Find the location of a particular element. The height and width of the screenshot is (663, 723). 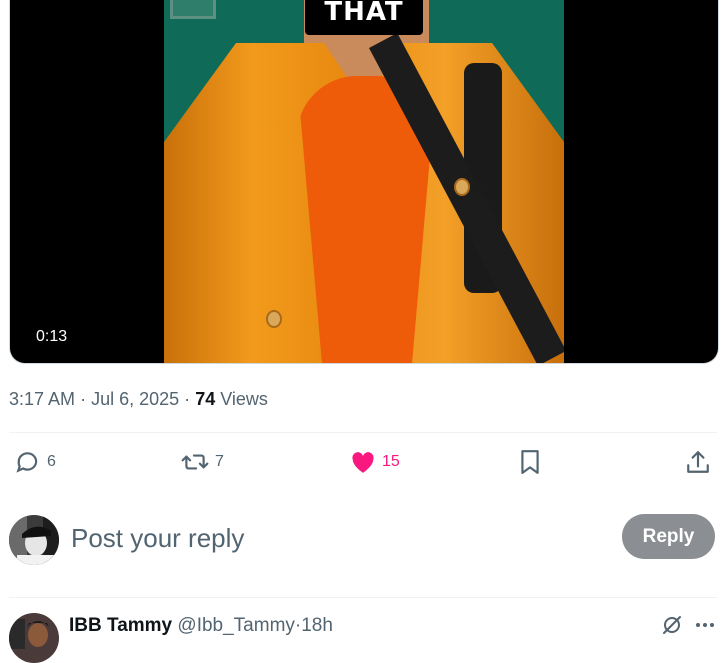

views-count: 74 is located at coordinates (205, 399).